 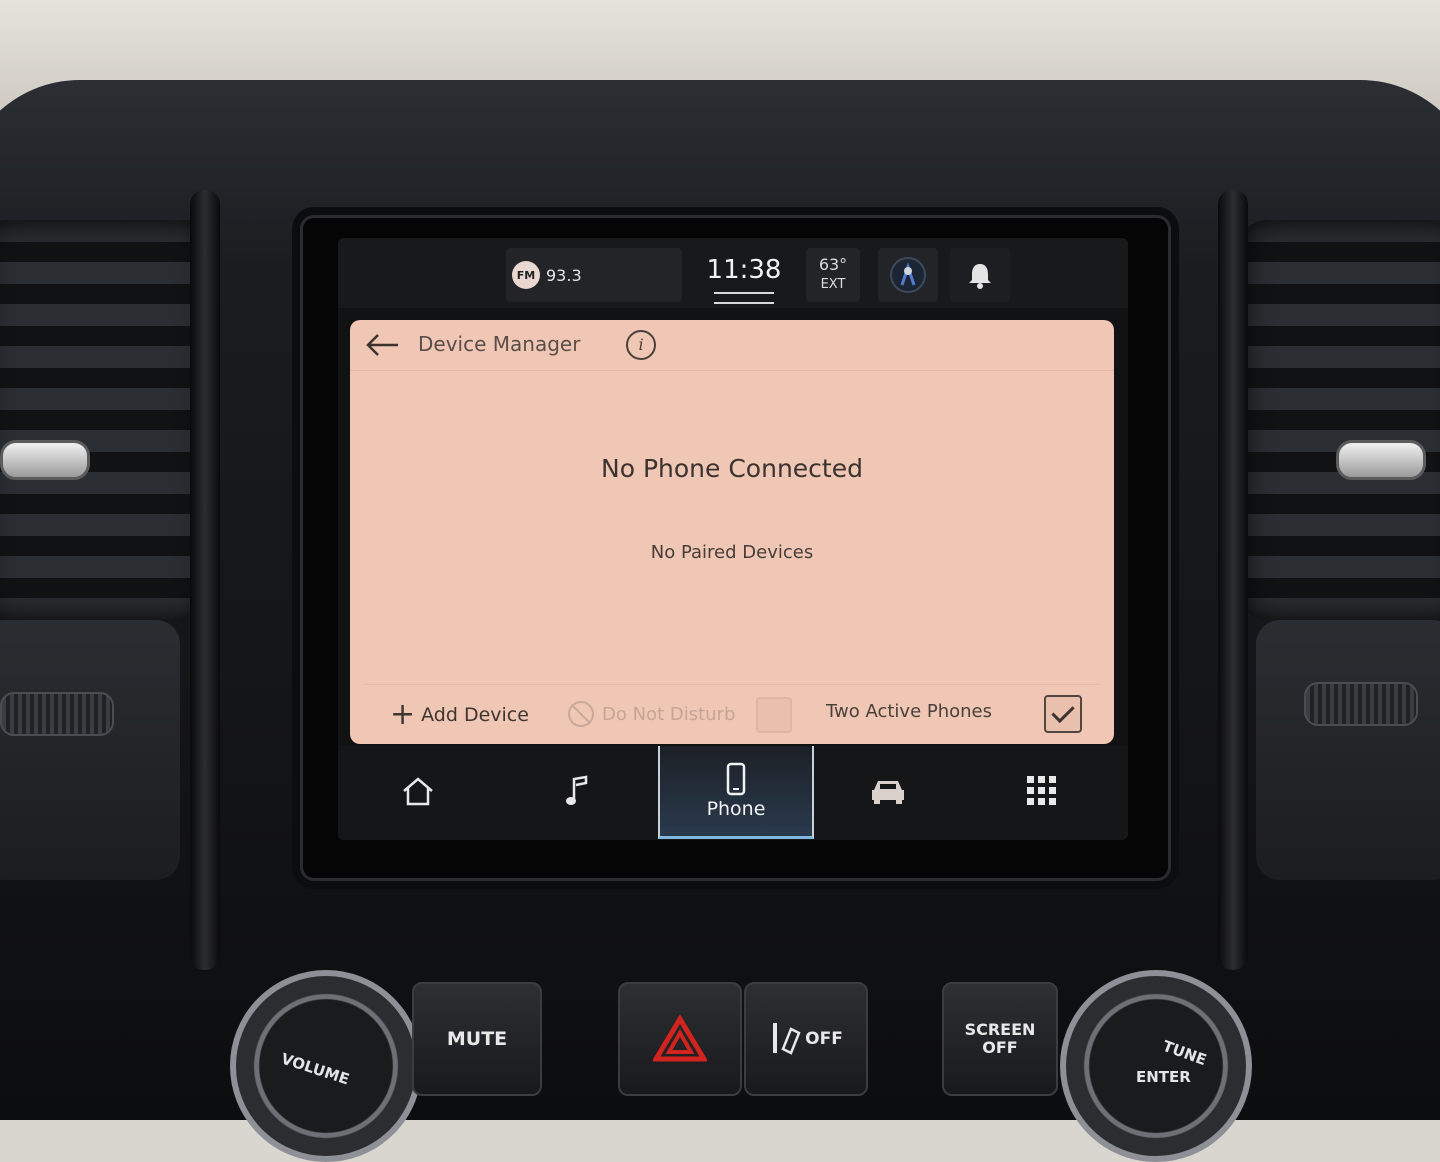 What do you see at coordinates (1361, 704) in the screenshot?
I see `vent-wheel-right` at bounding box center [1361, 704].